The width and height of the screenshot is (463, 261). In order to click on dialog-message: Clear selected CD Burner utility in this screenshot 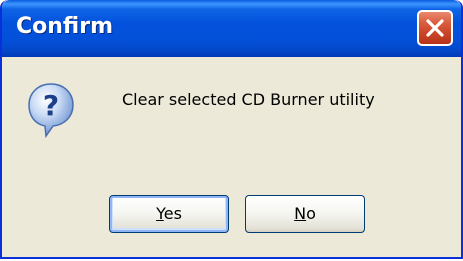, I will do `click(248, 99)`.